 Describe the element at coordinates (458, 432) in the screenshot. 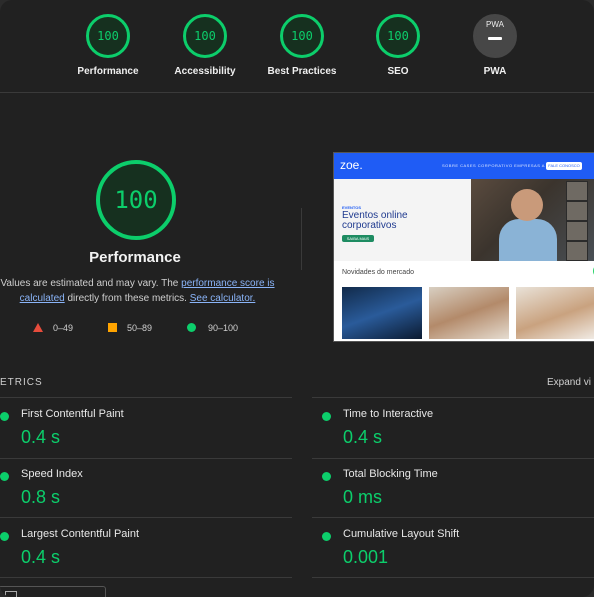

I see `metric-time-to-interactive: Time to Interactive 0.4 s` at that location.